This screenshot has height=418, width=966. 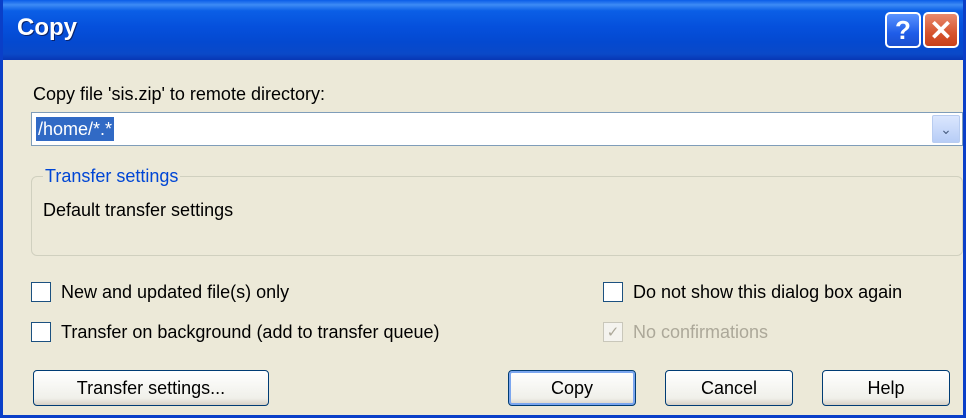 What do you see at coordinates (483, 30) in the screenshot?
I see `title-bar: Copy ? ✕` at bounding box center [483, 30].